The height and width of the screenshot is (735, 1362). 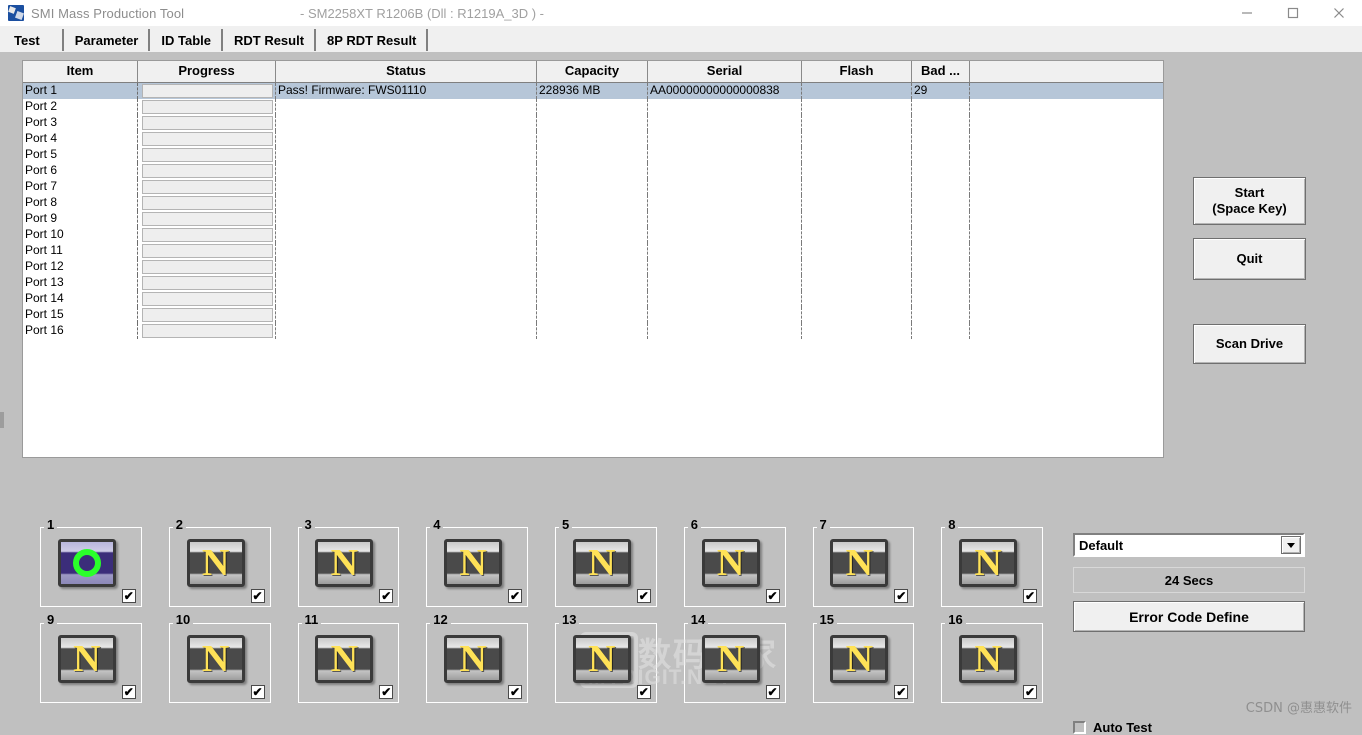 What do you see at coordinates (1293, 13) in the screenshot?
I see `maximize-icon` at bounding box center [1293, 13].